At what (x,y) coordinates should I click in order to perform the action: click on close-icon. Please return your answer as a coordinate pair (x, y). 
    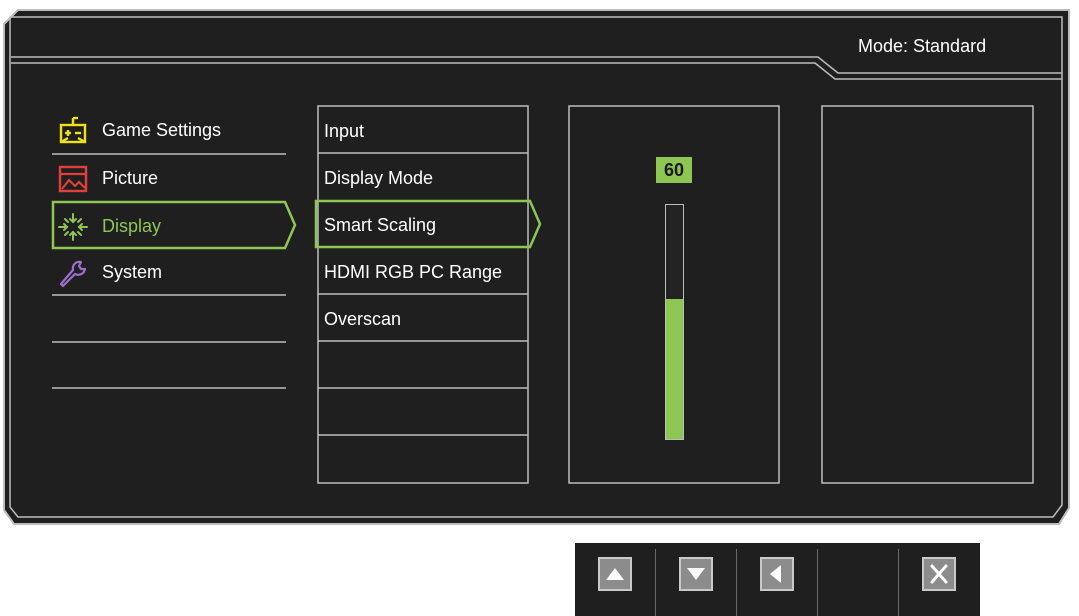
    Looking at the image, I should click on (939, 574).